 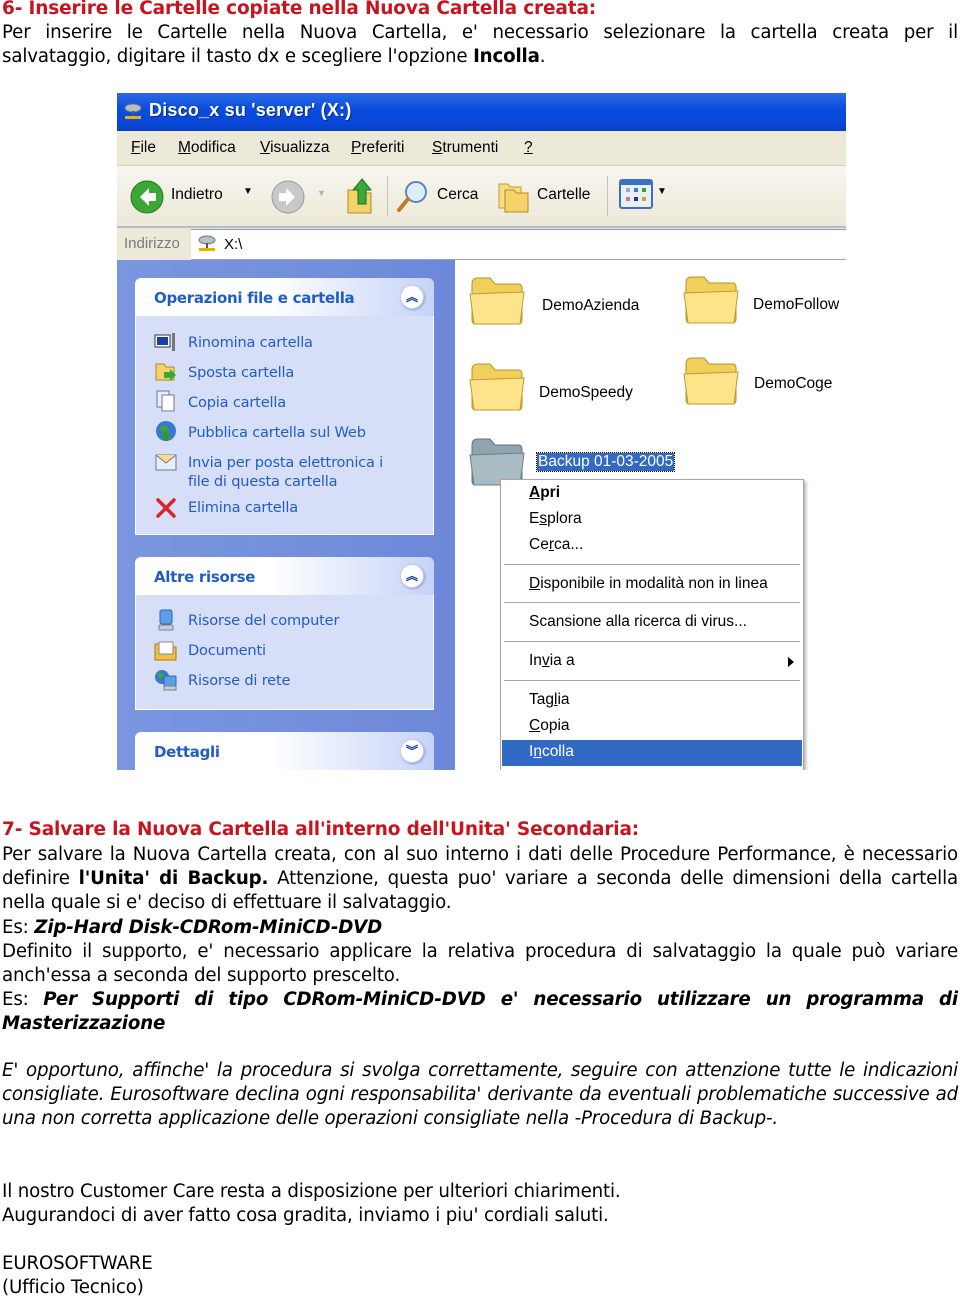 What do you see at coordinates (605, 462) in the screenshot?
I see `selected-folder-label: Backup 01-03-2005` at bounding box center [605, 462].